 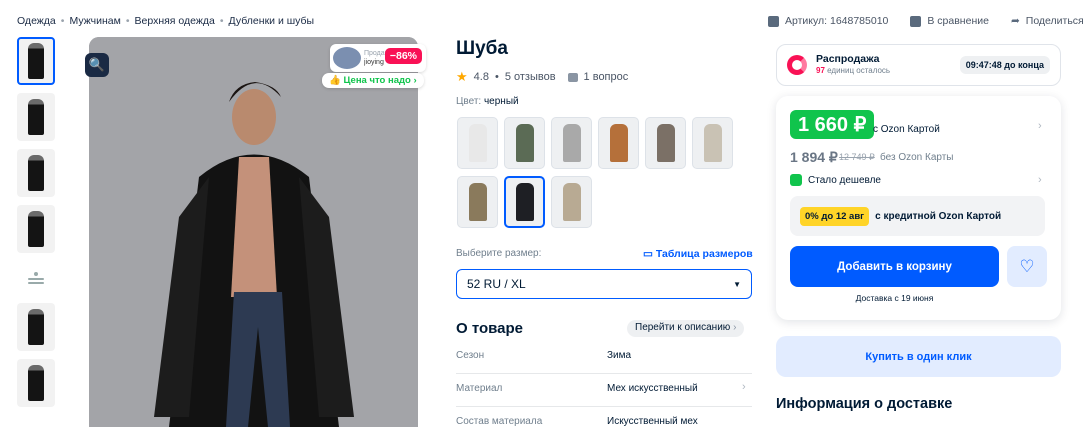 I want to click on sale-timer: 09:47:48 до конца, so click(x=1004, y=65).